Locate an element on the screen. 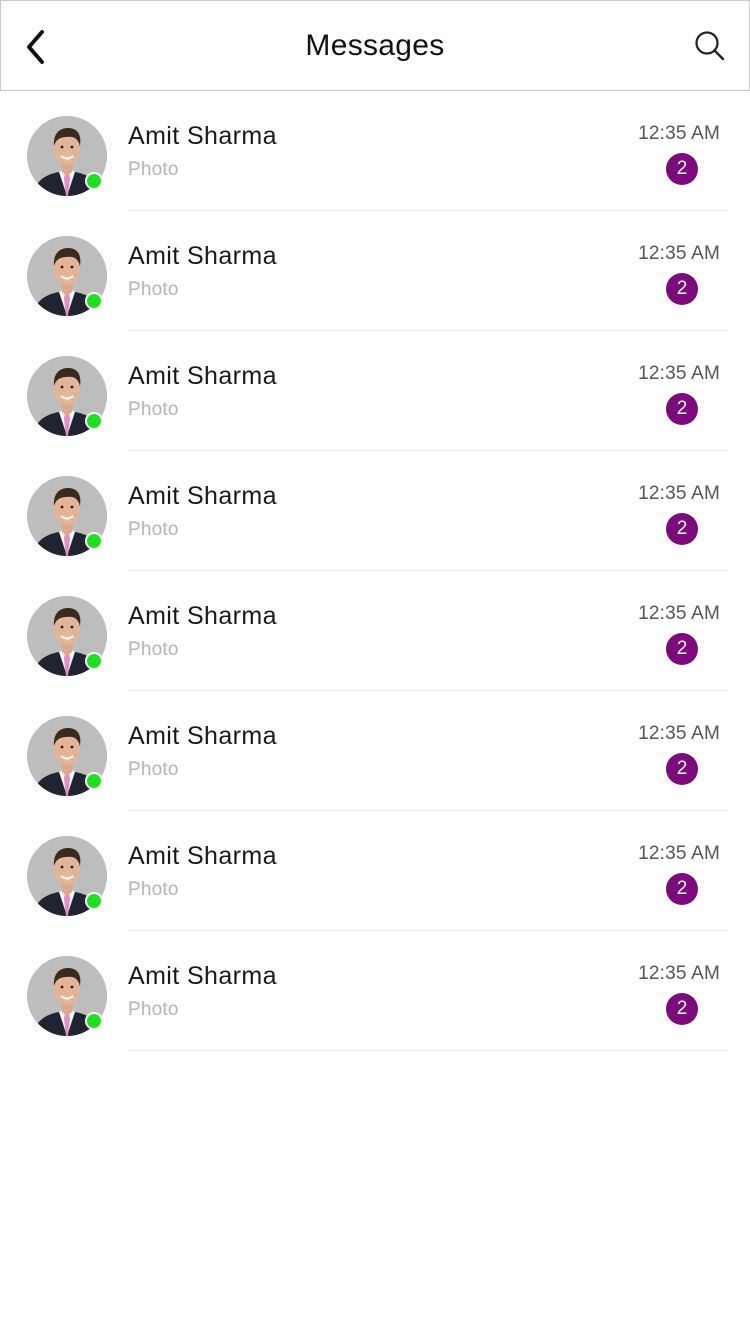  search-button is located at coordinates (710, 46).